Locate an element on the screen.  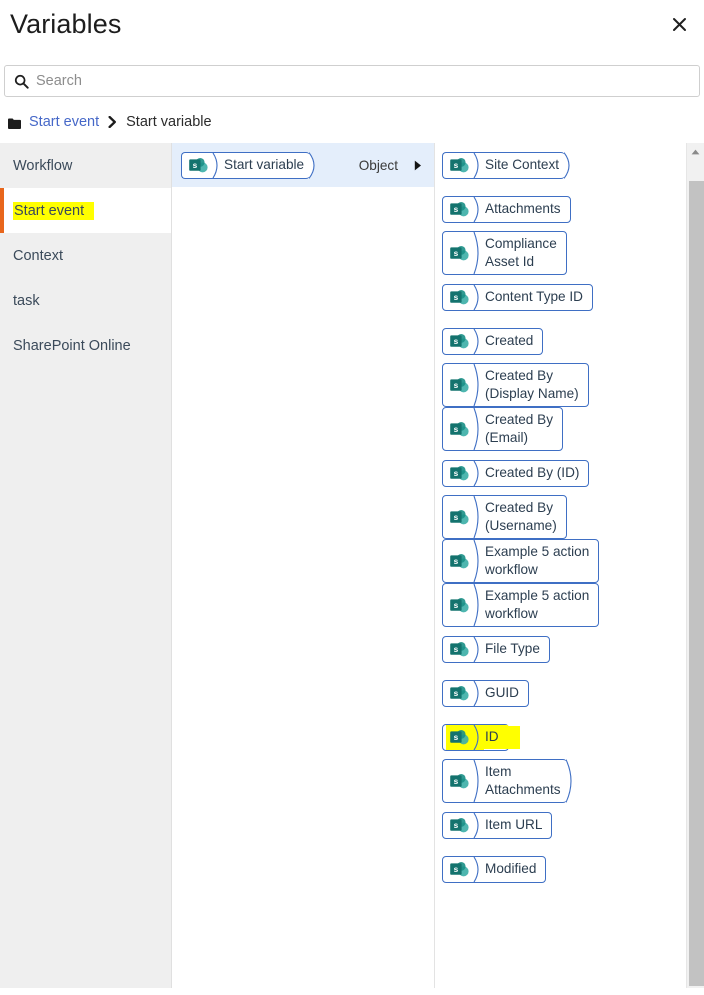
sidebar-item-label: Workflow is located at coordinates (43, 165).